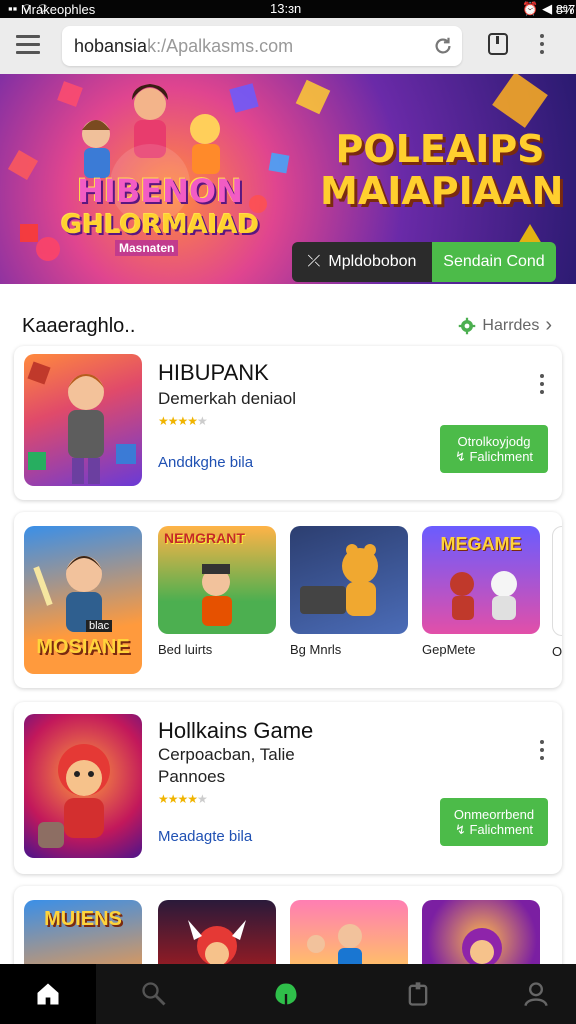  Describe the element at coordinates (217, 580) in the screenshot. I see `carousel-thumbnail: NEMGRANT` at that location.